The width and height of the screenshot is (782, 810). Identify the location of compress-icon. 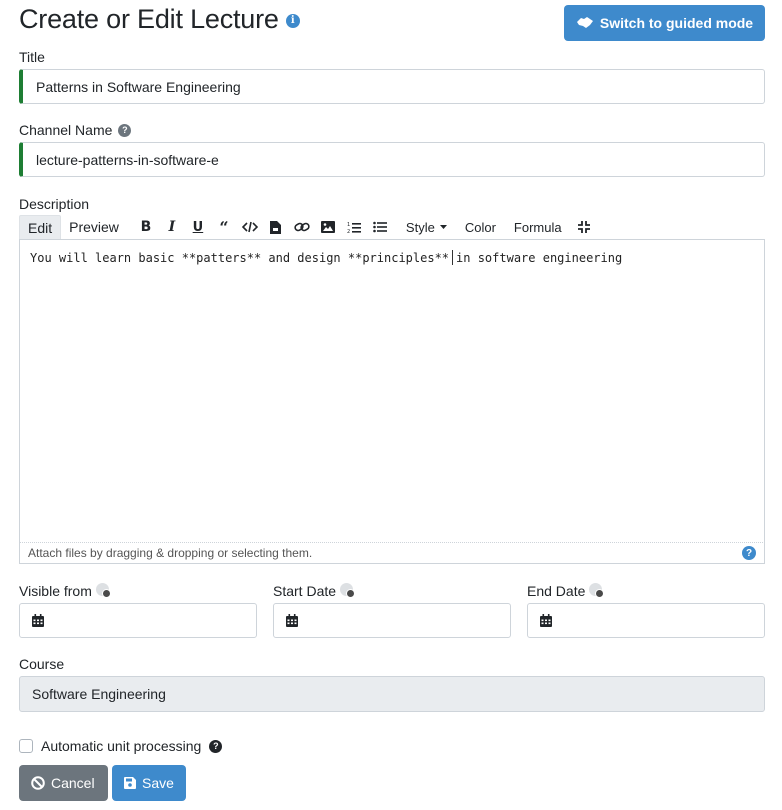
(584, 227).